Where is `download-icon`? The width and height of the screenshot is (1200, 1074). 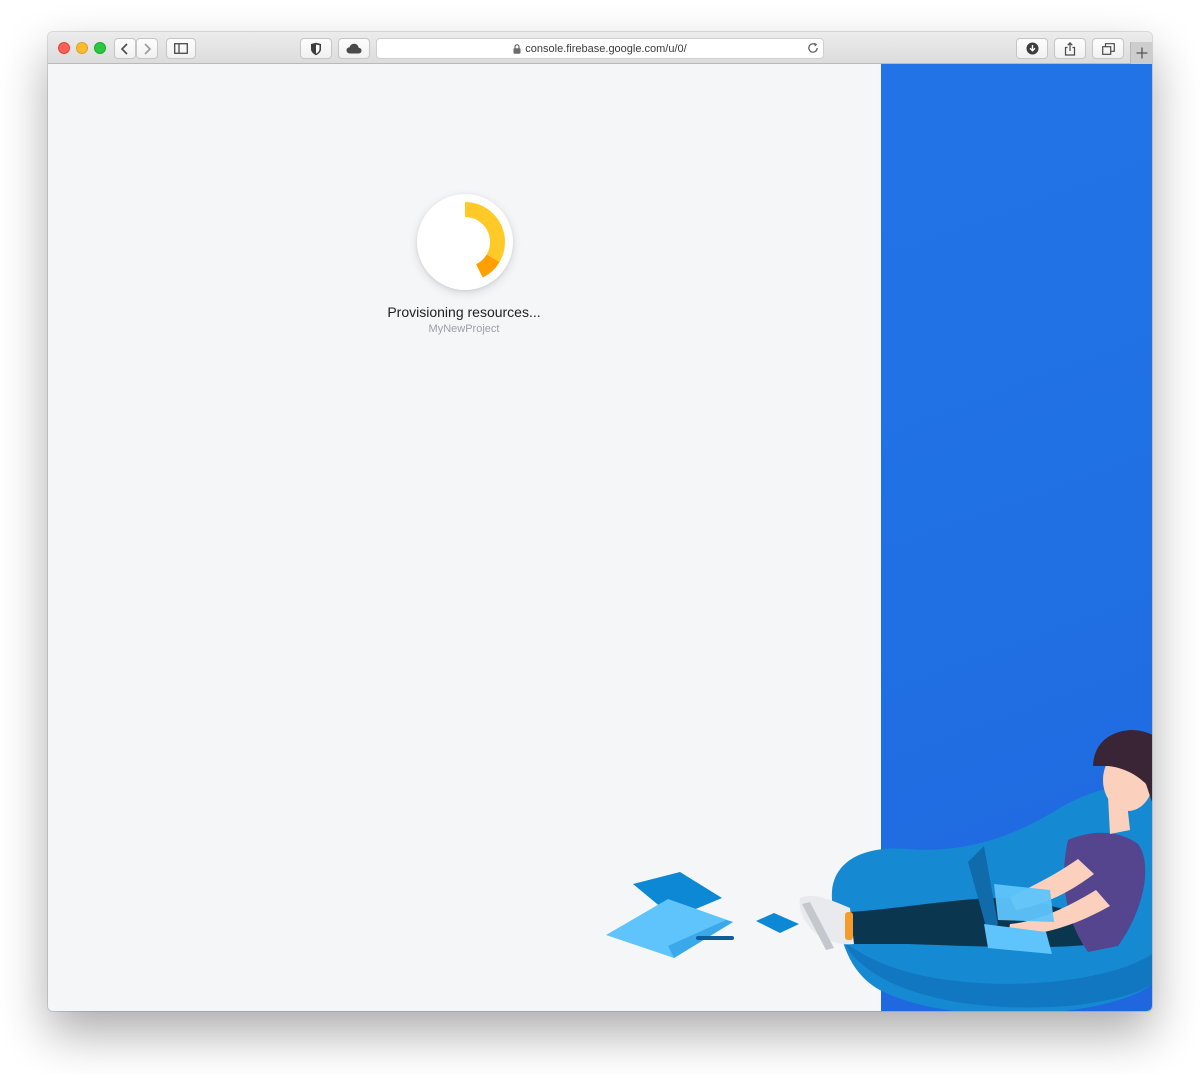 download-icon is located at coordinates (1032, 48).